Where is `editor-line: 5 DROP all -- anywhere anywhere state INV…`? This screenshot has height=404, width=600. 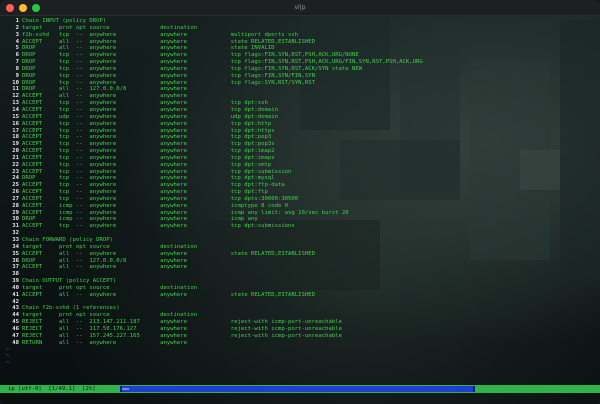 editor-line: 5 DROP all -- anywhere anywhere state INV… is located at coordinates (300, 48).